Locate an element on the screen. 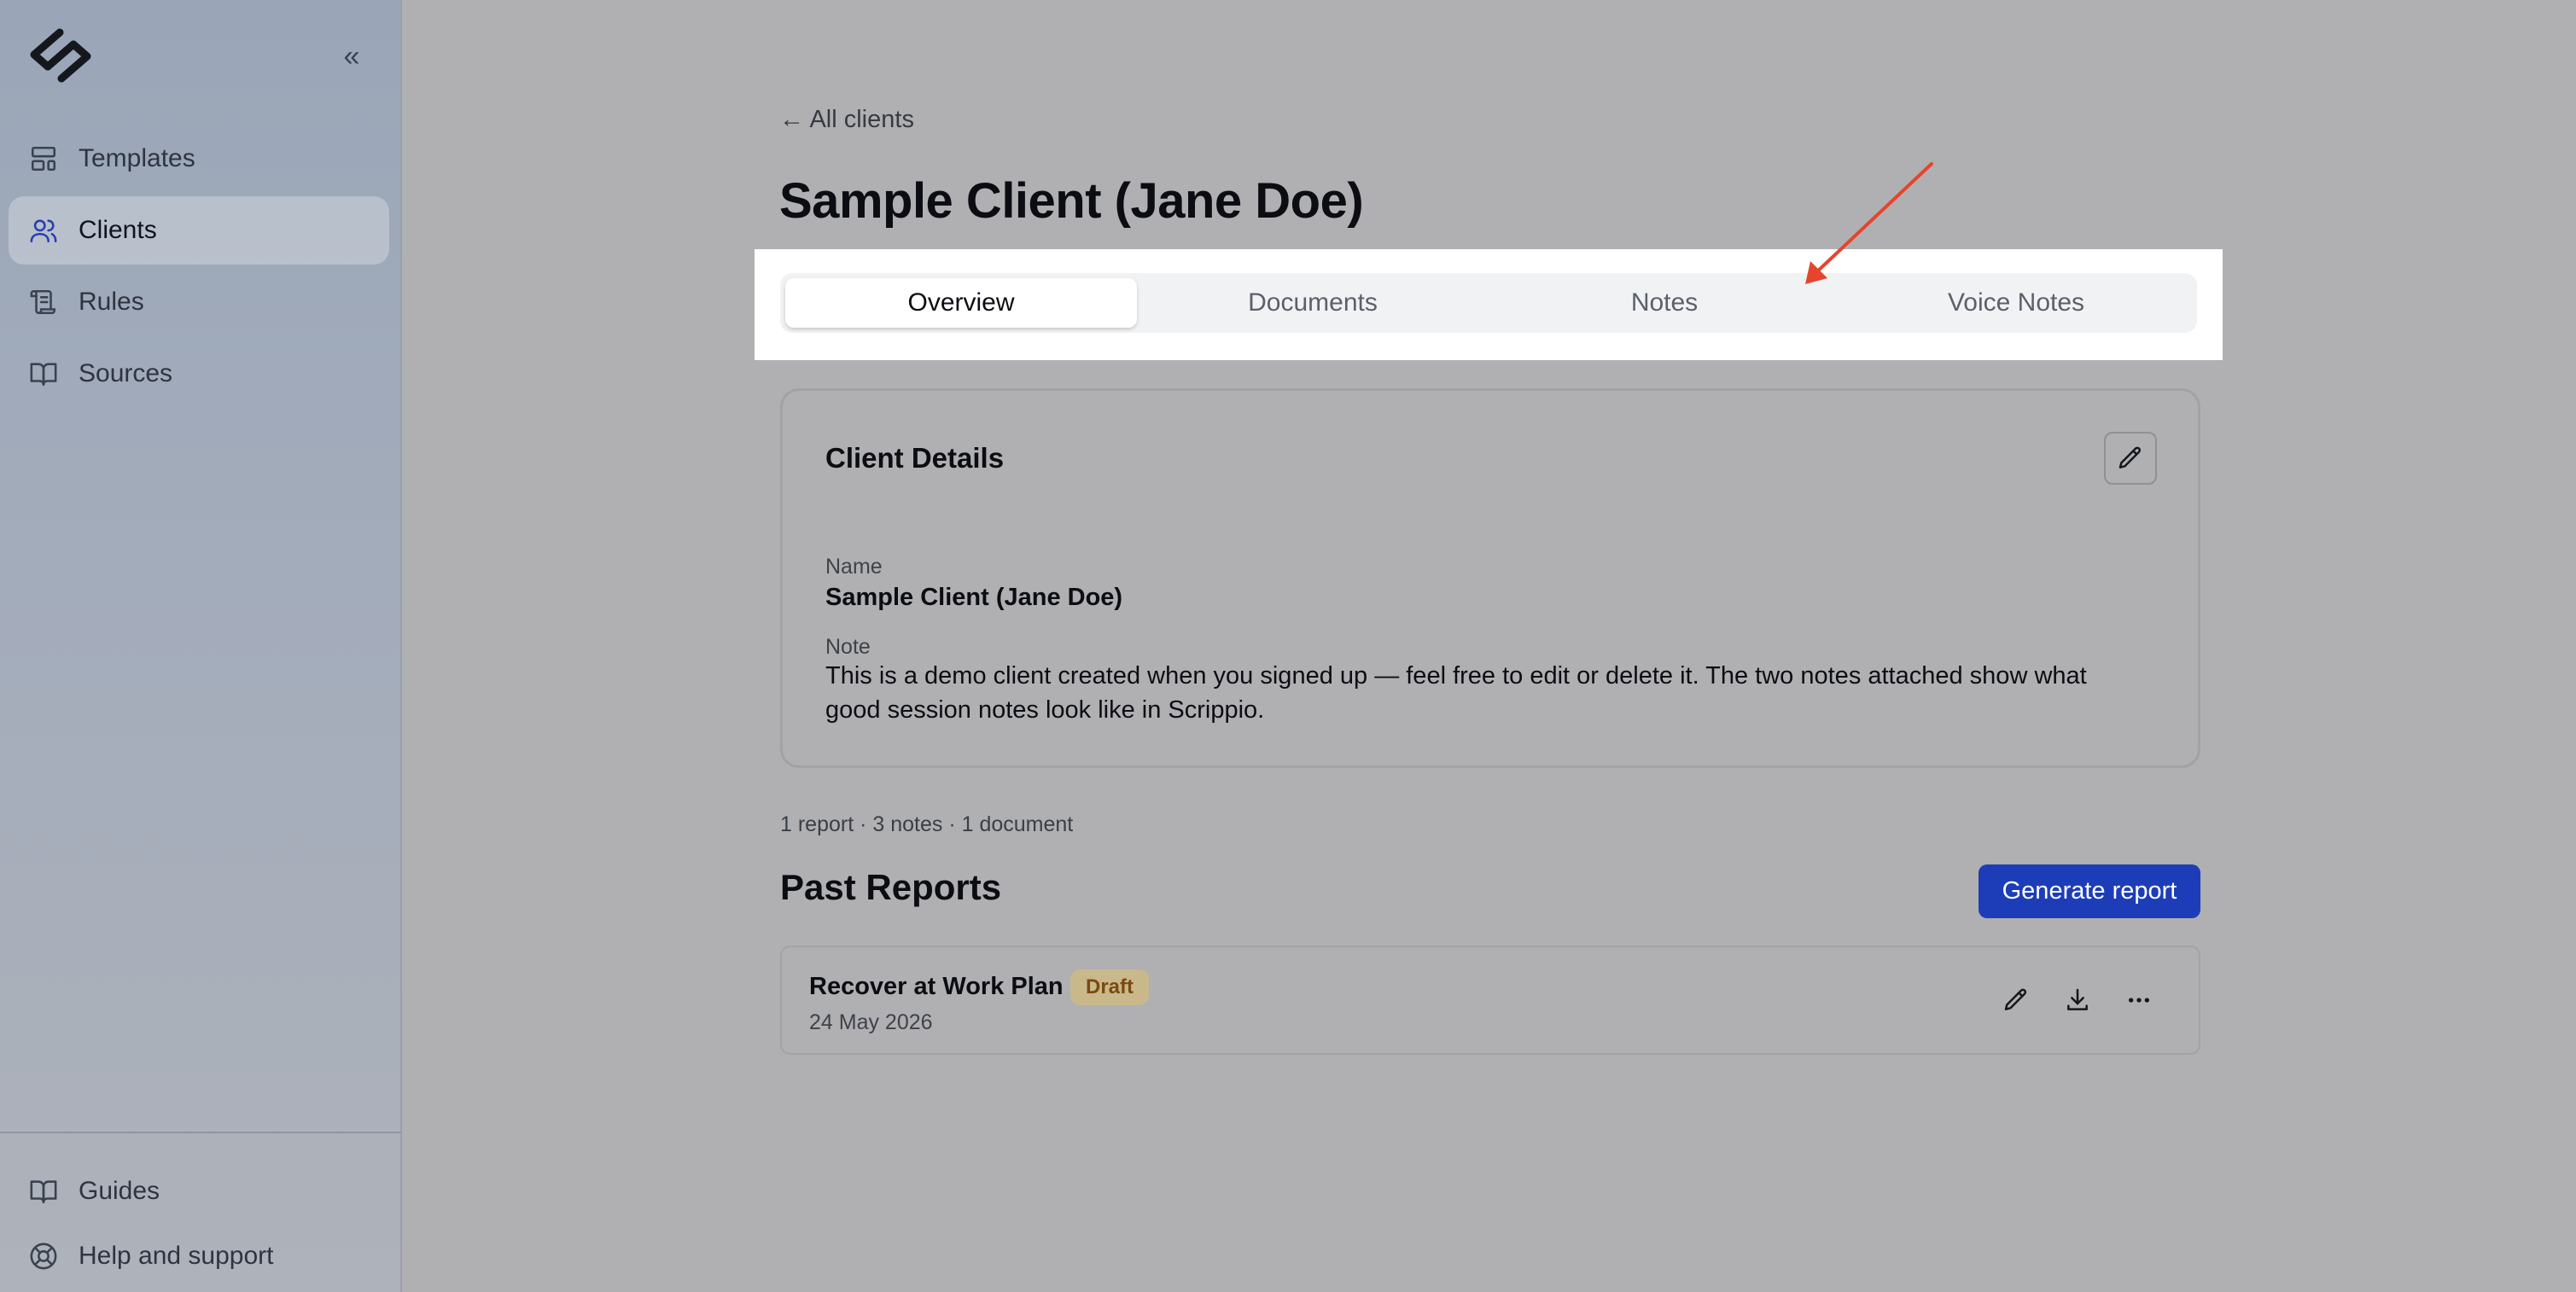  client-details-title: Client Details is located at coordinates (915, 458).